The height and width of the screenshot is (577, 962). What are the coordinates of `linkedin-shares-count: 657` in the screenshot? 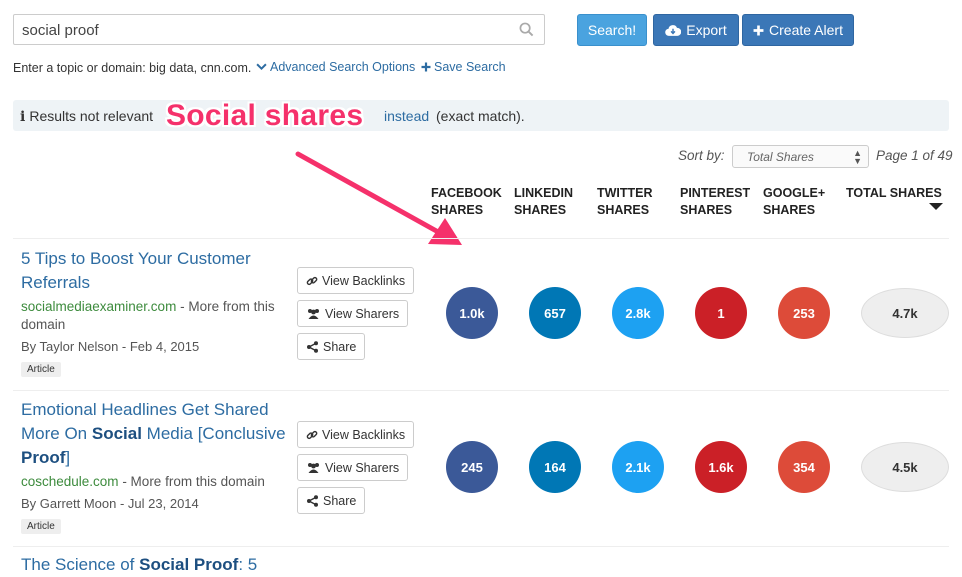 It's located at (555, 313).